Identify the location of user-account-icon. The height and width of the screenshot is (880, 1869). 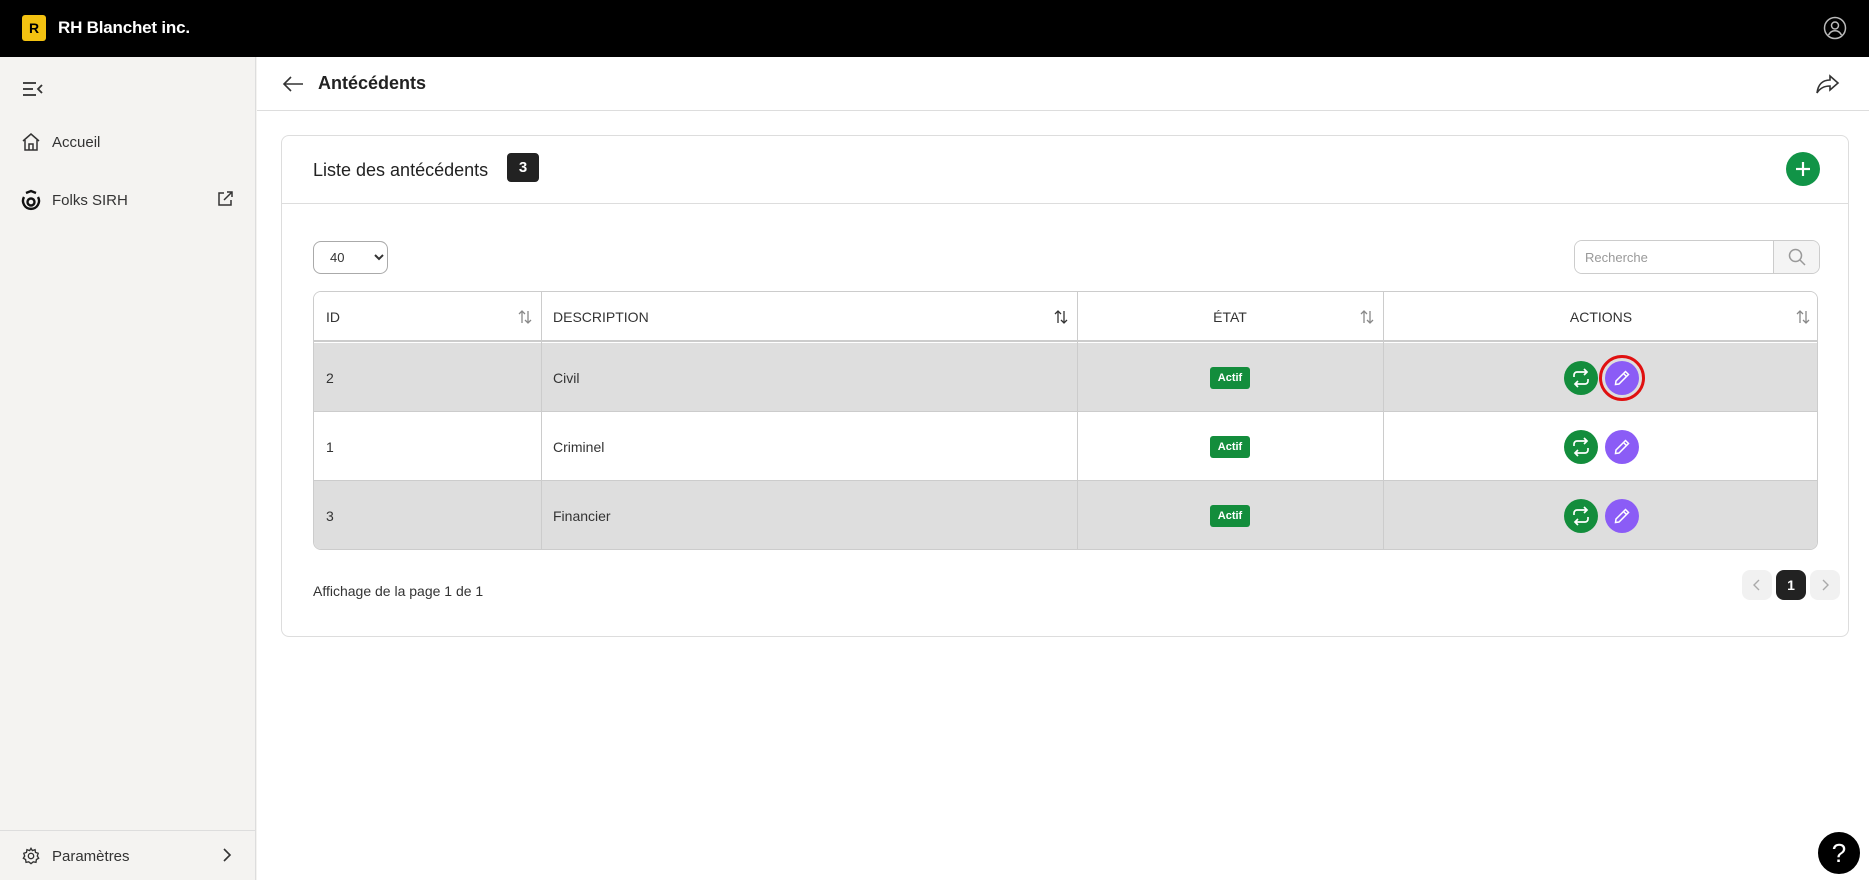
(1835, 28).